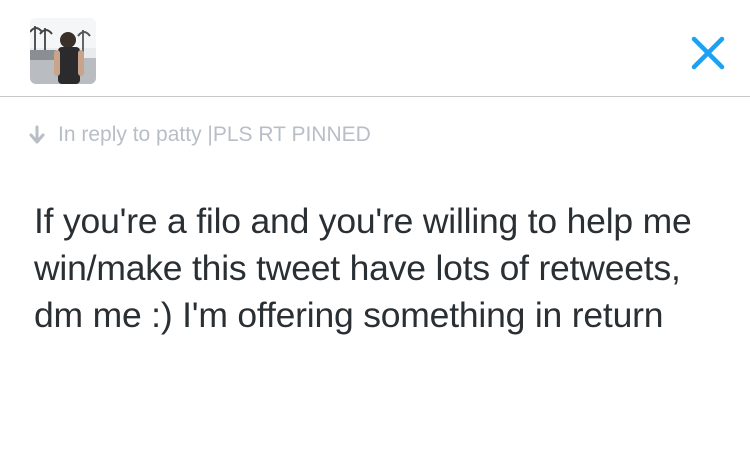 The image size is (750, 455). I want to click on avatar, so click(63, 51).